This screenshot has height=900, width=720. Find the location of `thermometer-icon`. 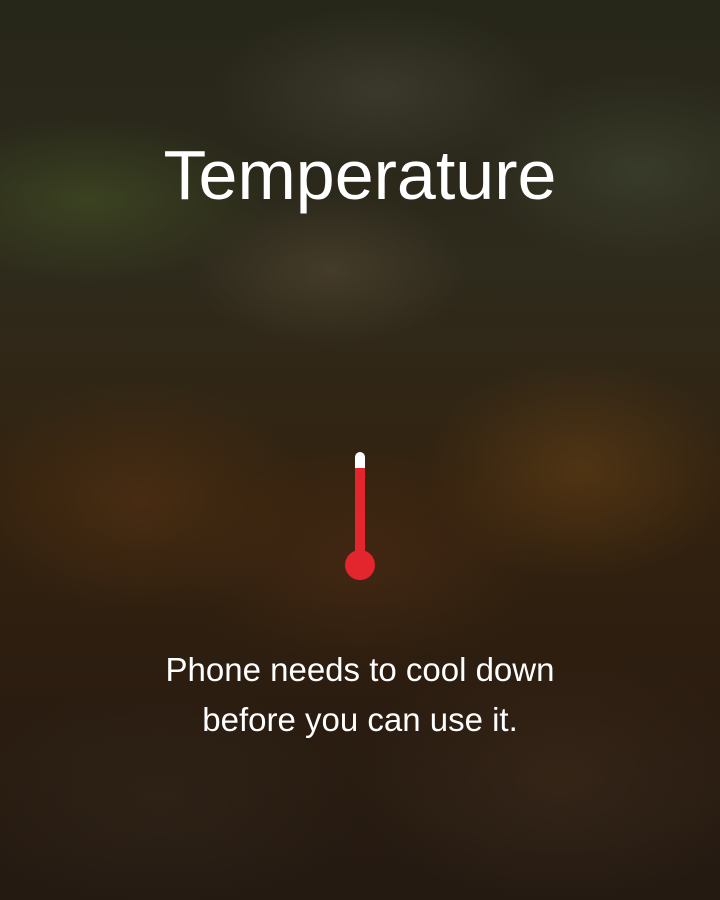

thermometer-icon is located at coordinates (360, 517).